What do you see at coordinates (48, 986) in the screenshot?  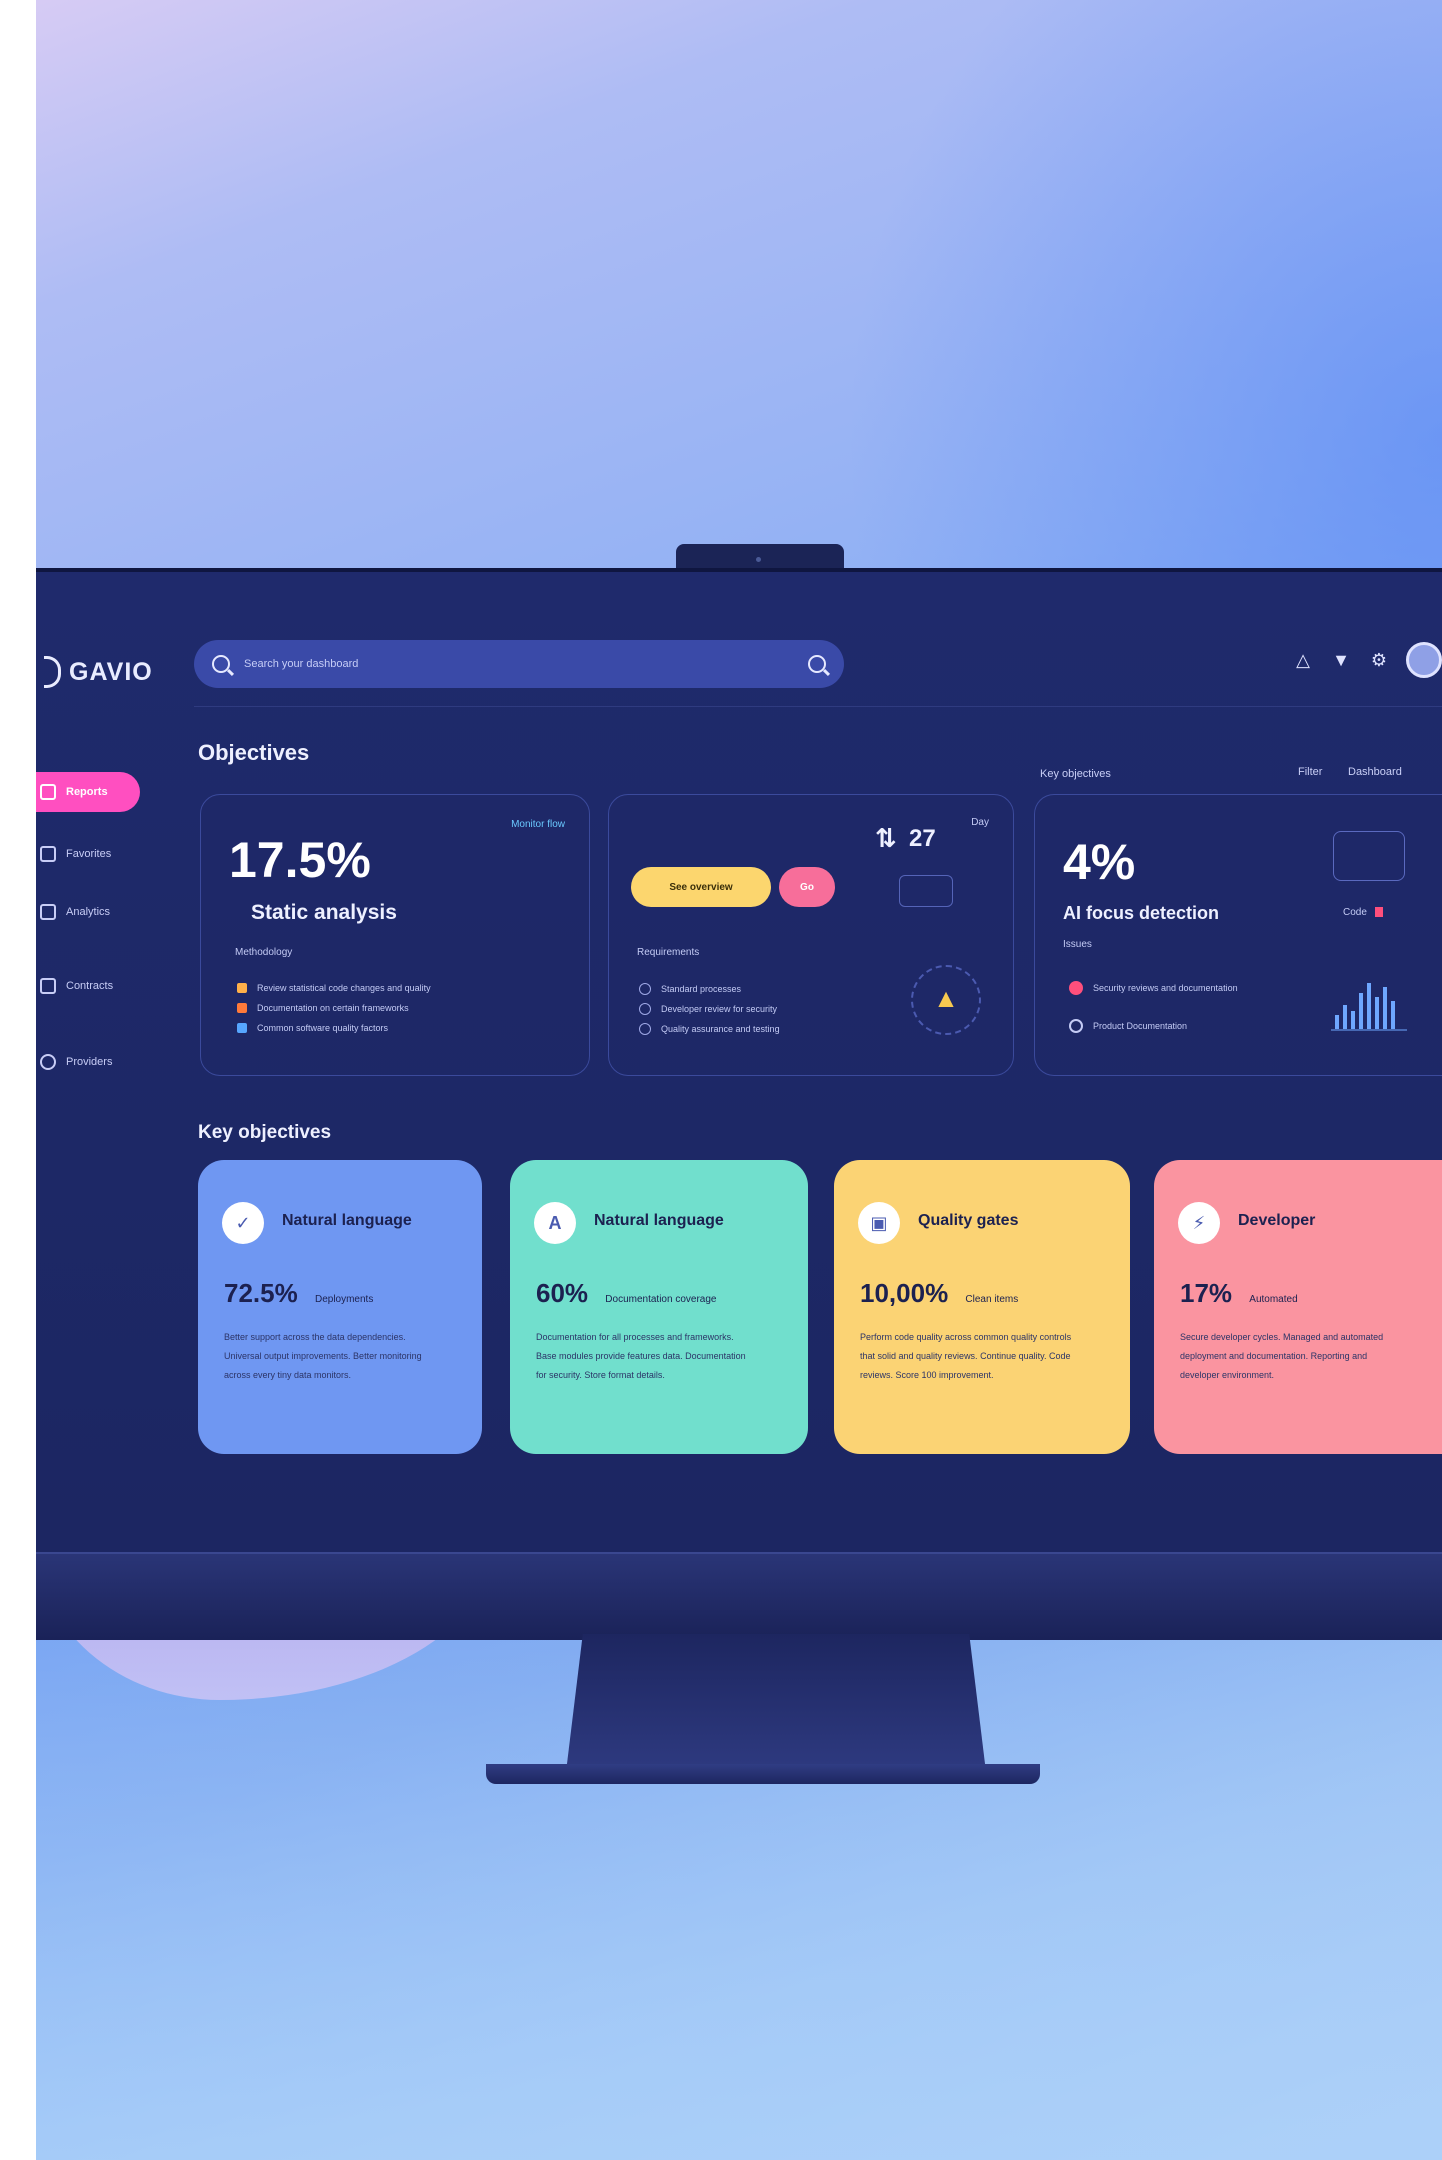 I see `contracts-icon` at bounding box center [48, 986].